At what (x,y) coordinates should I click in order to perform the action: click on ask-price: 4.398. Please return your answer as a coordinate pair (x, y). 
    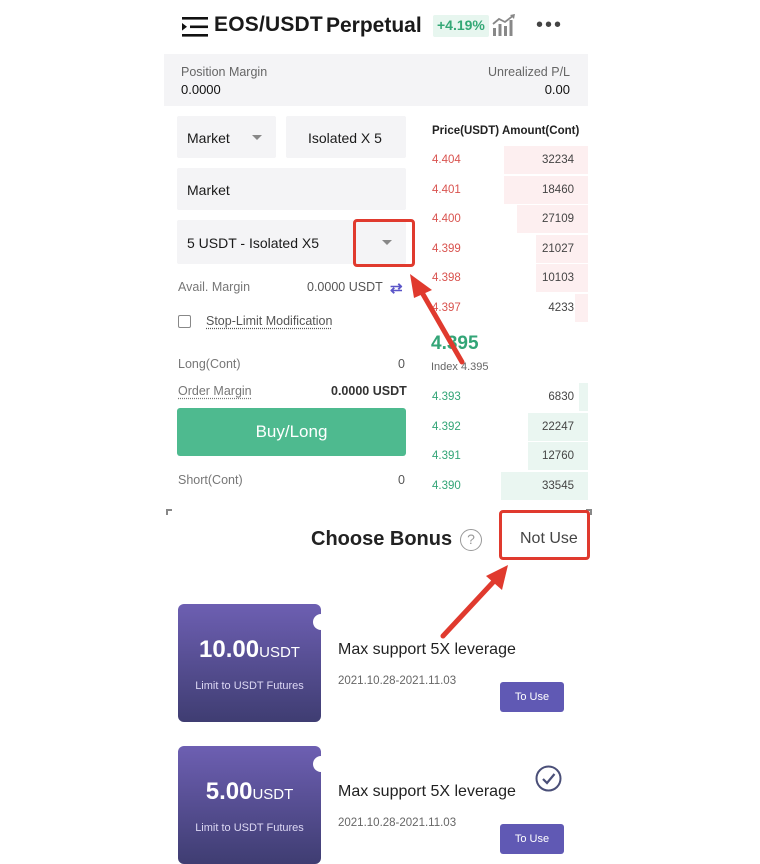
    Looking at the image, I should click on (446, 278).